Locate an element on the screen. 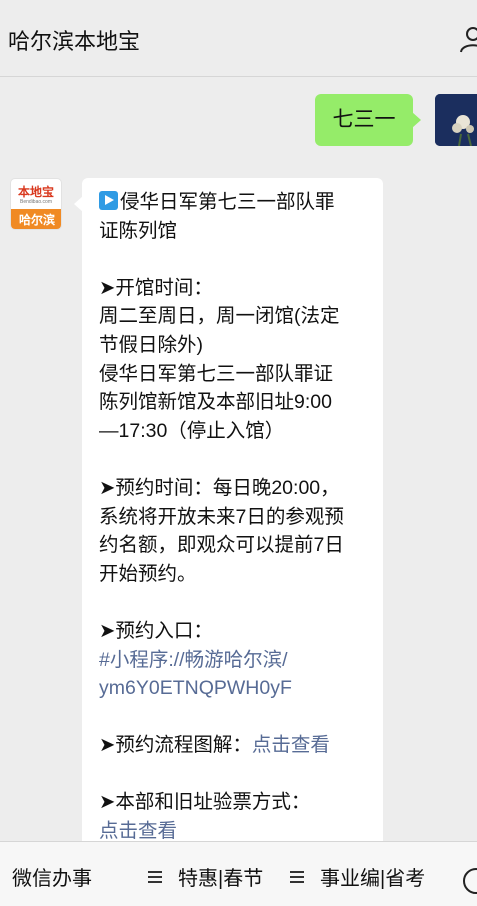 This screenshot has width=477, height=906. reply-line: ➤预约时间：每日晚20:00， is located at coordinates (235, 488).